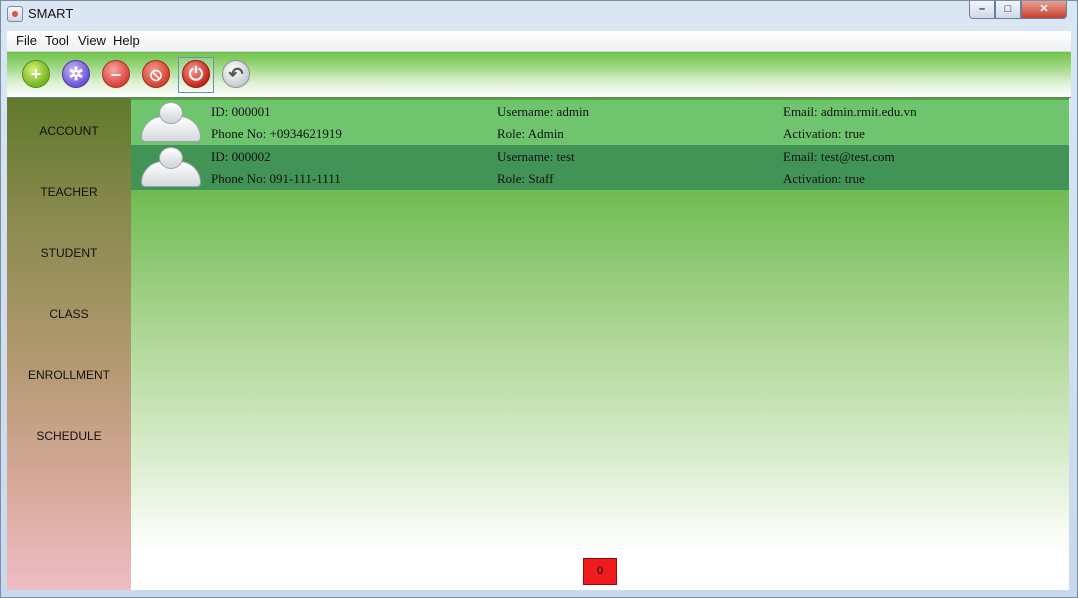 The height and width of the screenshot is (598, 1078). Describe the element at coordinates (1008, 10) in the screenshot. I see `maximize-button: □` at that location.